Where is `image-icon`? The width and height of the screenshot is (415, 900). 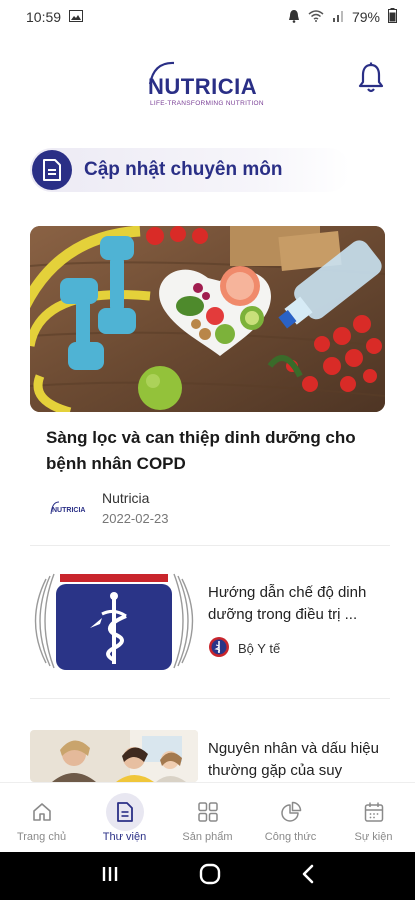
image-icon is located at coordinates (76, 17).